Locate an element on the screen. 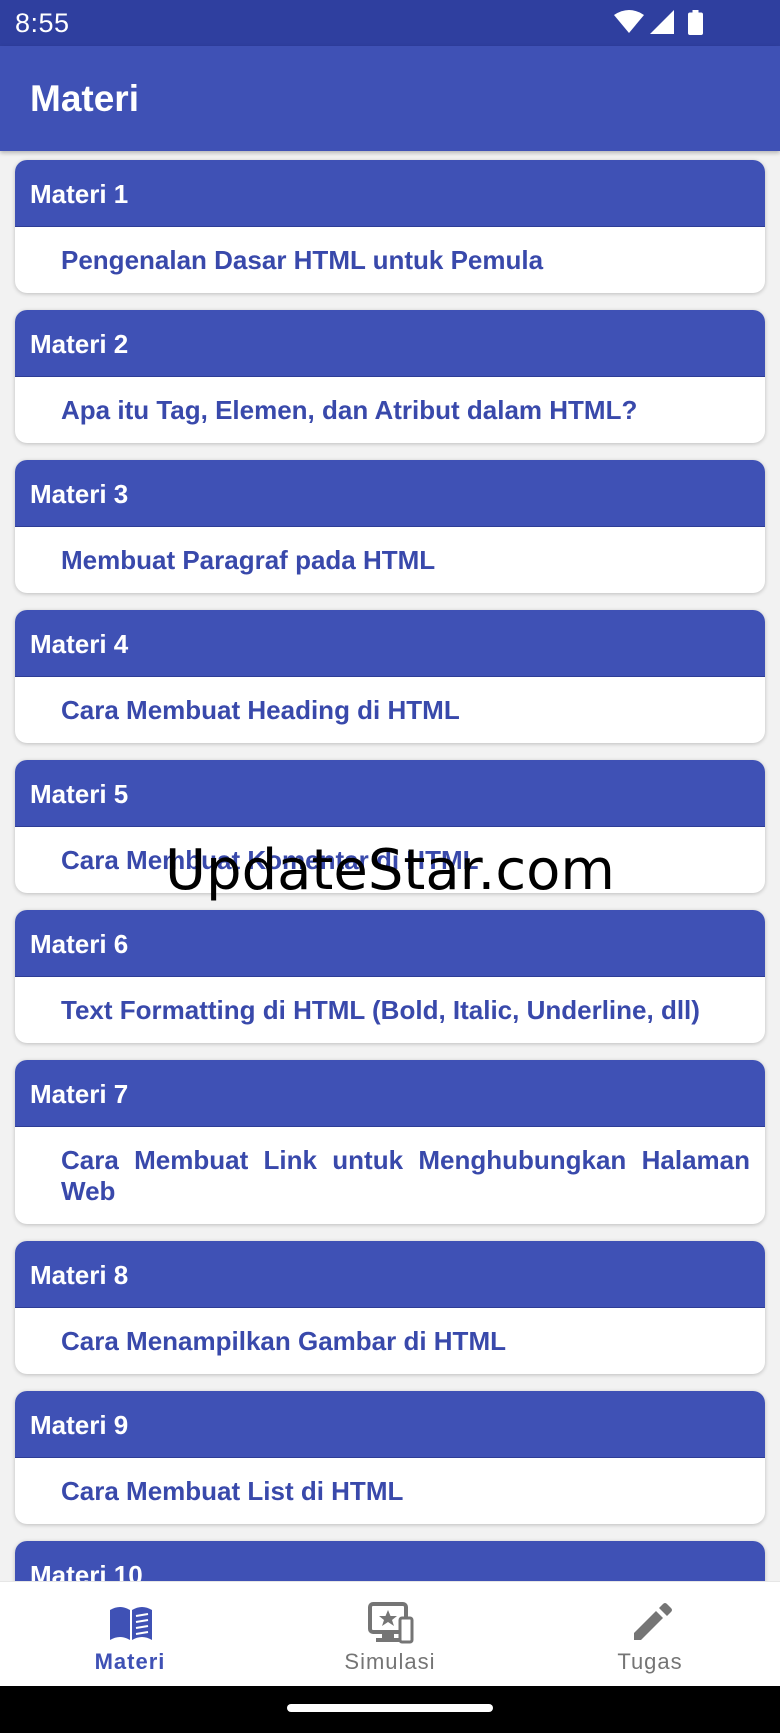 The width and height of the screenshot is (780, 1733). status-bar: 8:55 is located at coordinates (390, 23).